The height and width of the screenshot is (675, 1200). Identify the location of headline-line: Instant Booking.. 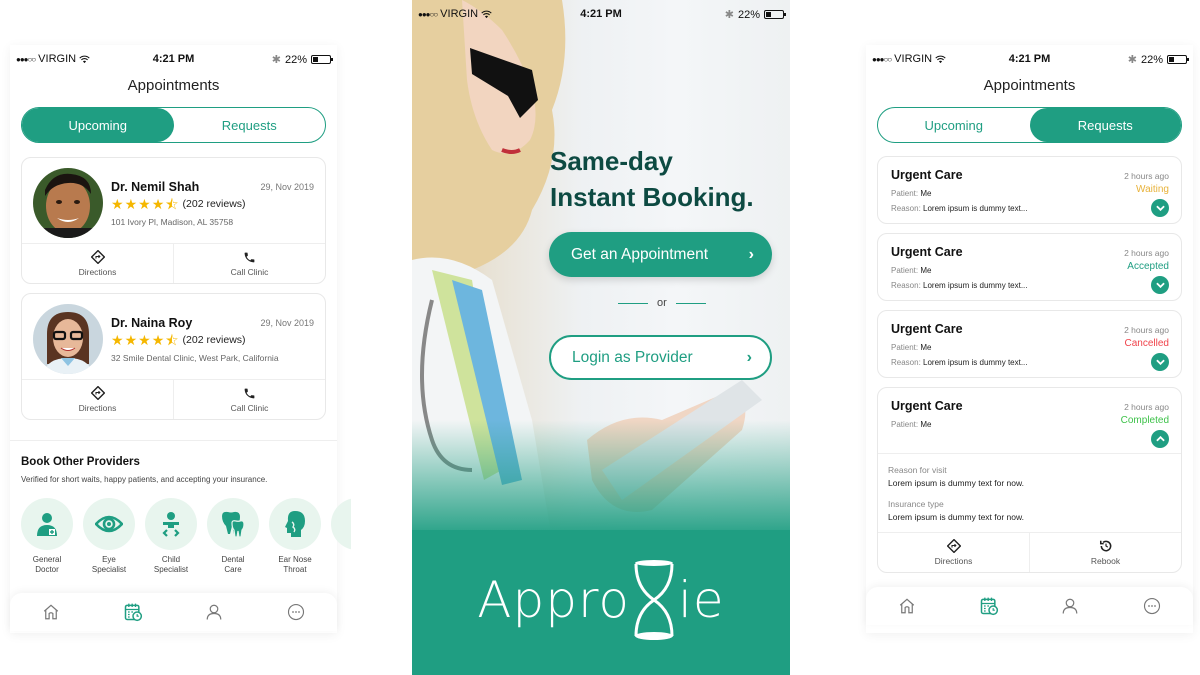
(652, 197).